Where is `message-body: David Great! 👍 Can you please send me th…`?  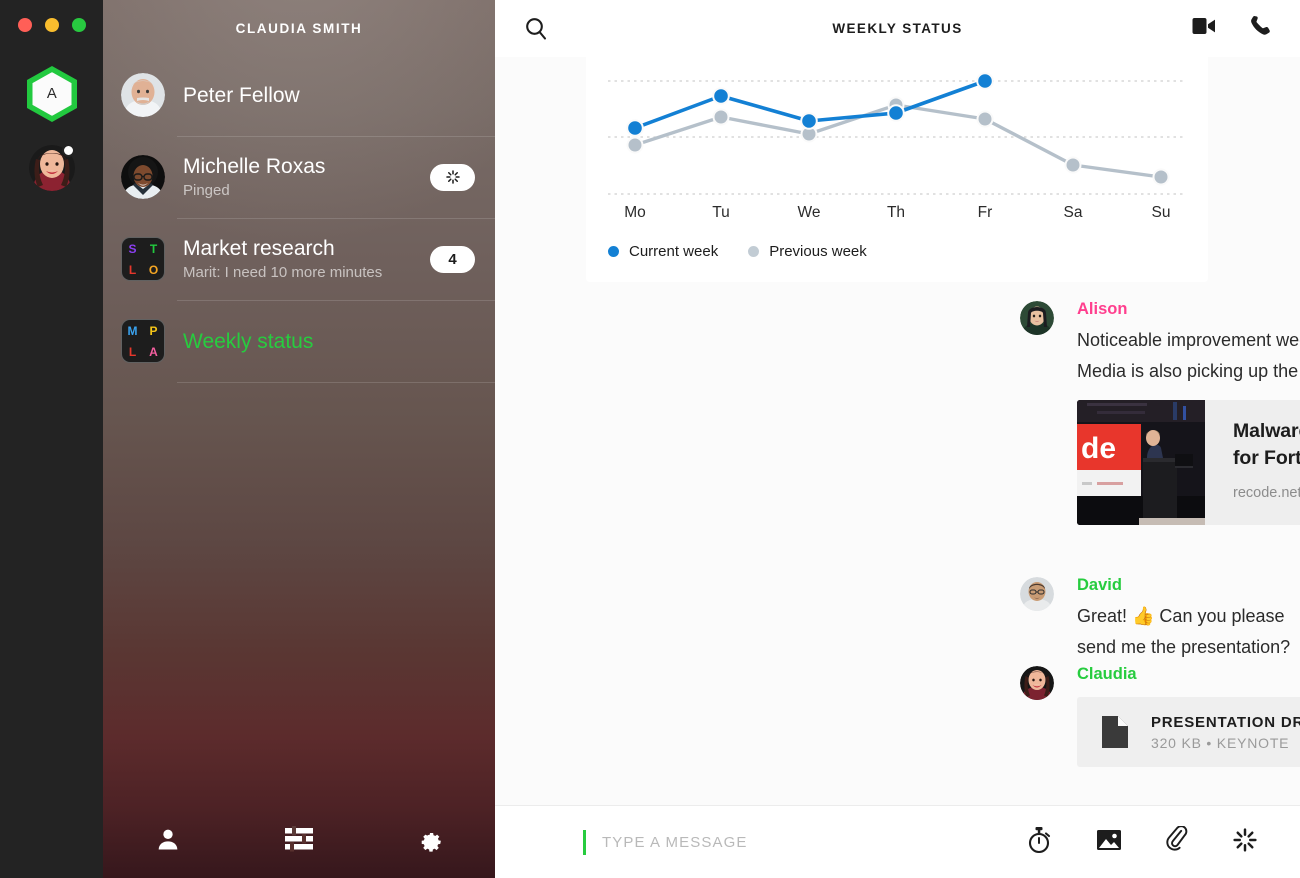 message-body: David Great! 👍 Can you please send me th… is located at coordinates (1188, 619).